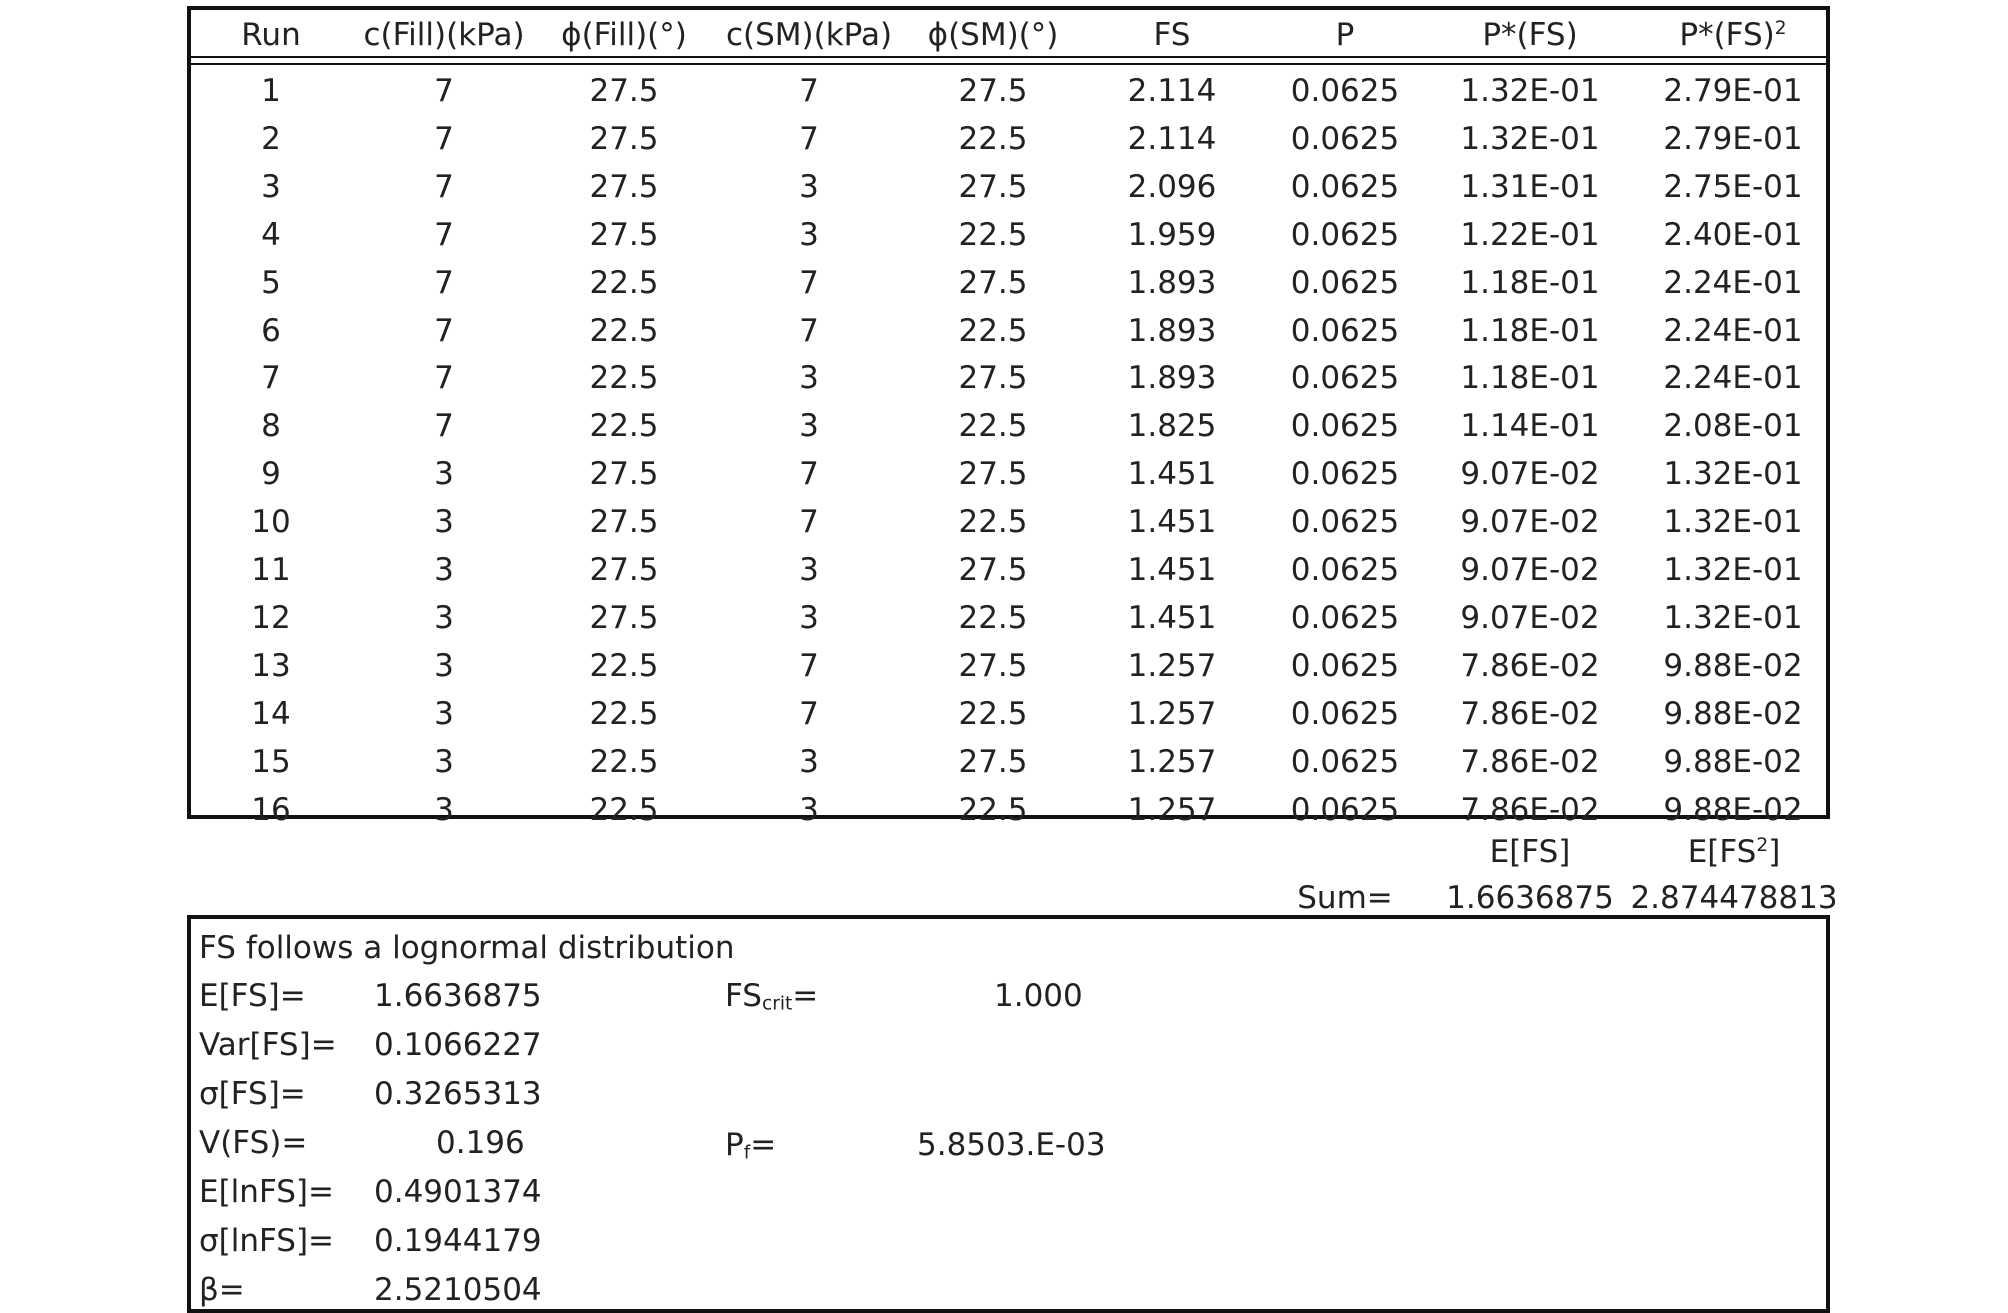 This screenshot has width=2008, height=1313. What do you see at coordinates (222, 1290) in the screenshot?
I see `stat-label: β=` at bounding box center [222, 1290].